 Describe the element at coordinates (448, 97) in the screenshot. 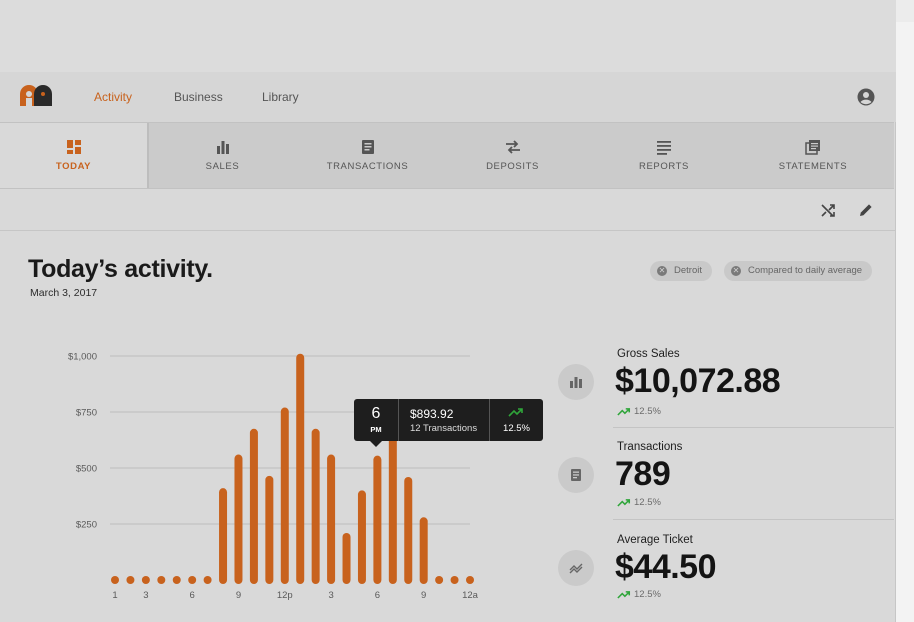

I see `top-nav-bar: Activity Business Library` at that location.